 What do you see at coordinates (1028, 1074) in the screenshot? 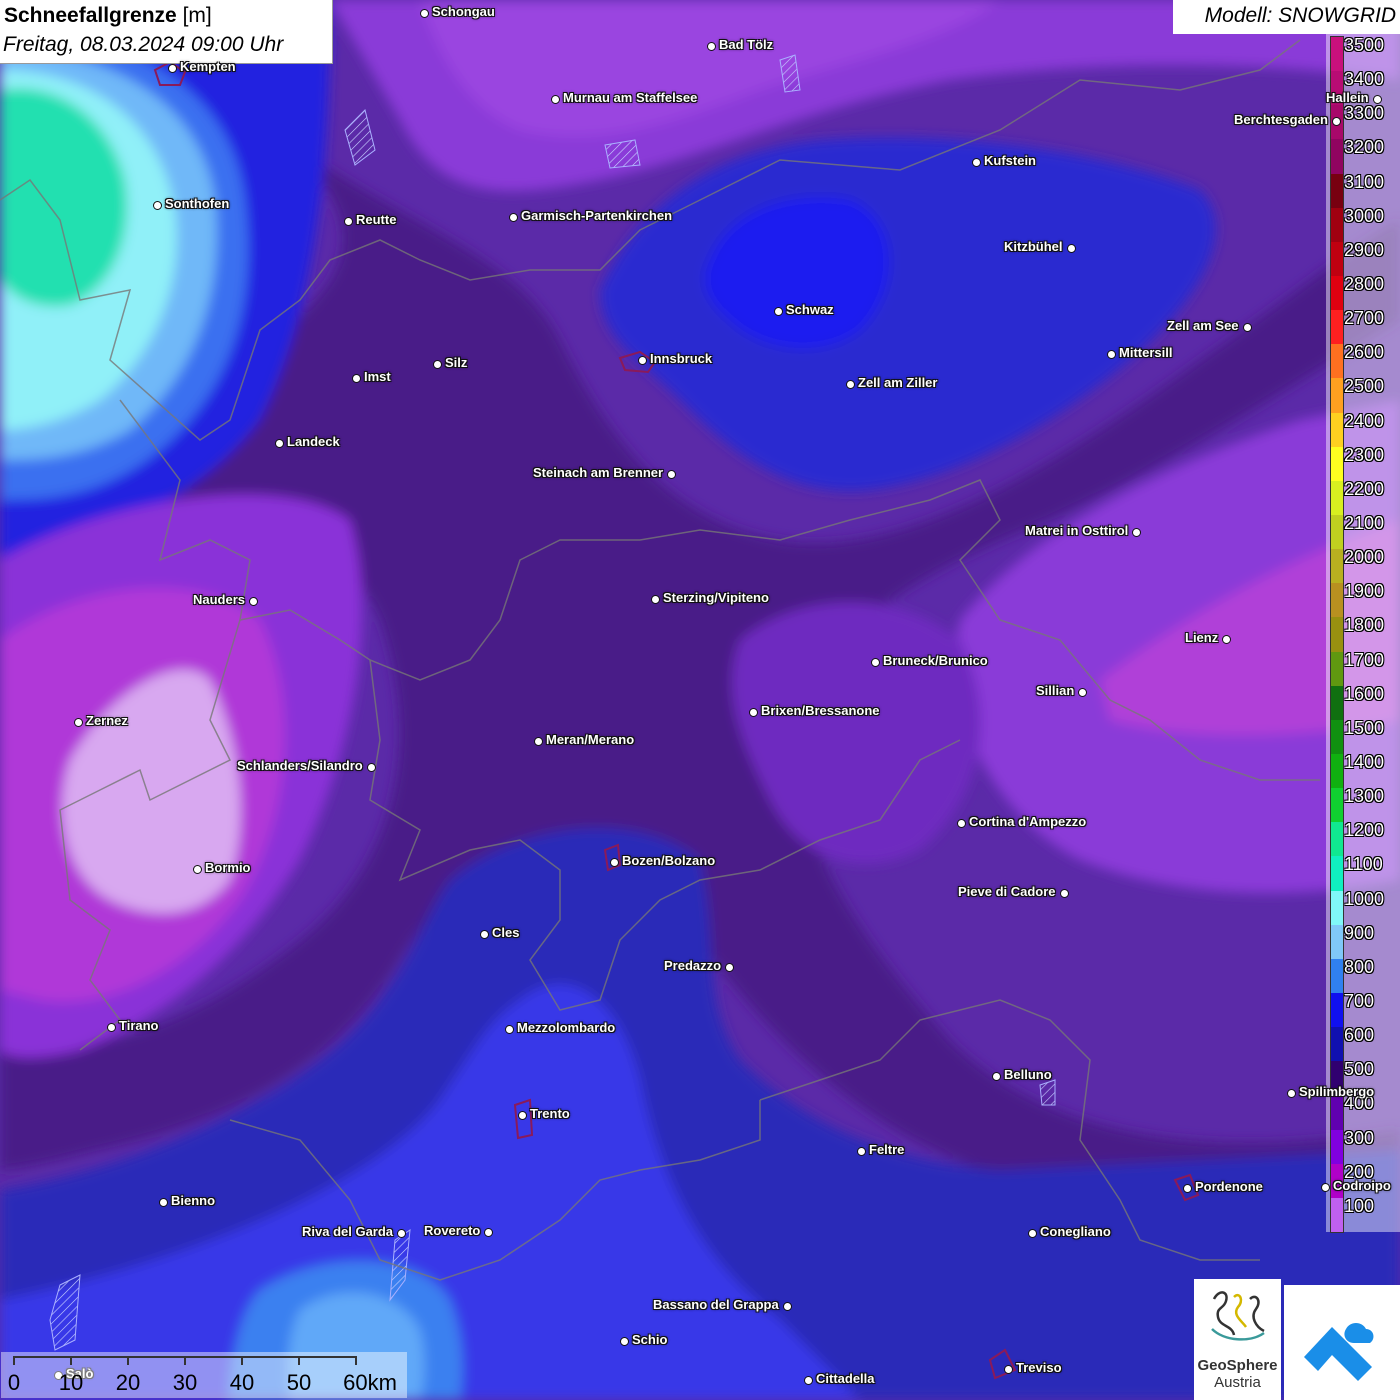
I see `city-label: Belluno` at bounding box center [1028, 1074].